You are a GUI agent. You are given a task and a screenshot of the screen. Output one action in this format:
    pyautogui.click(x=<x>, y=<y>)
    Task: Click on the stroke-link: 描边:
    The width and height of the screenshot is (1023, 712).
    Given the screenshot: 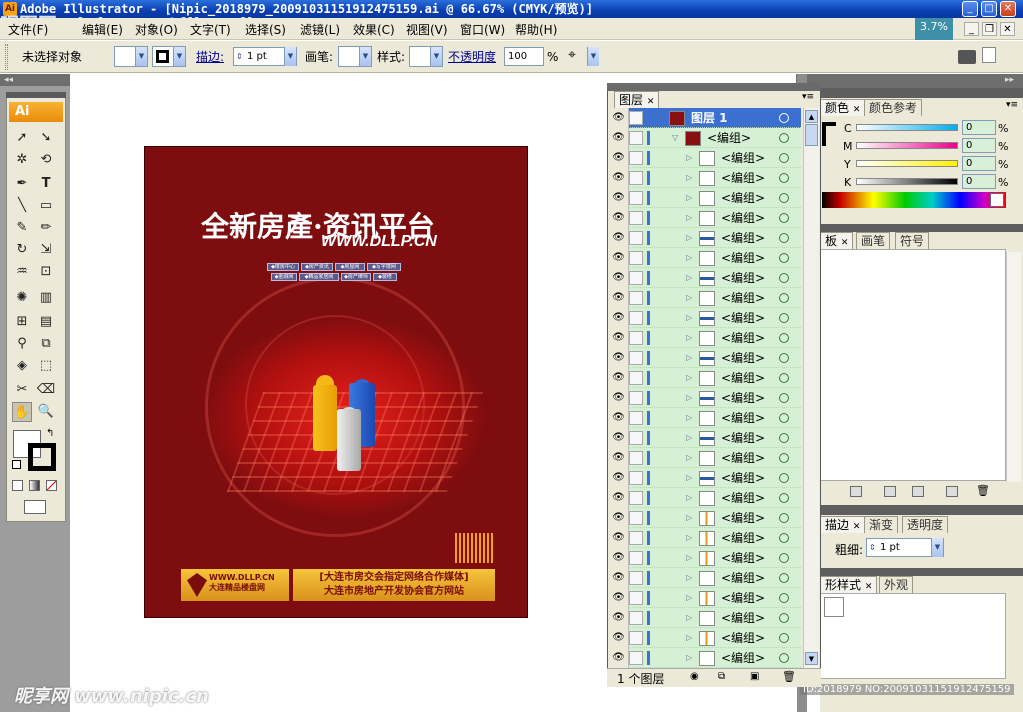 What is the action you would take?
    pyautogui.click(x=210, y=57)
    